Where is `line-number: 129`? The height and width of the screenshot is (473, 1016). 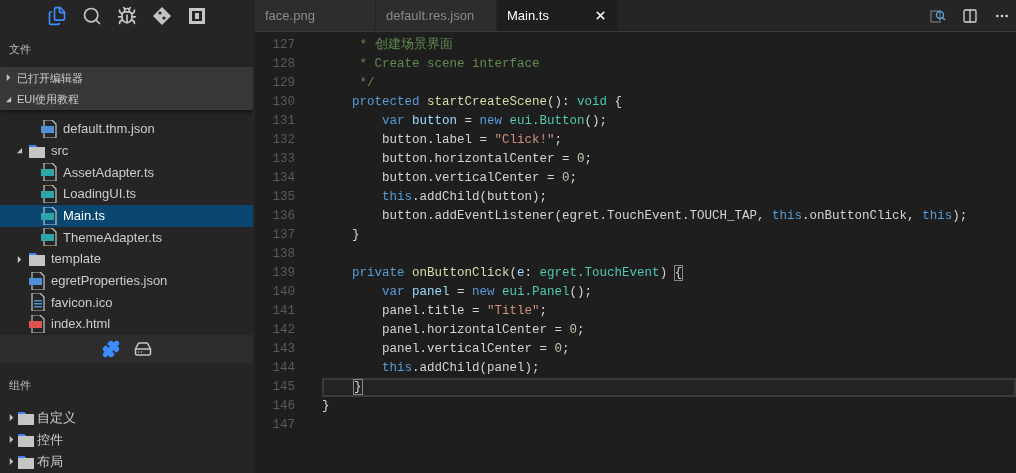
line-number: 129 is located at coordinates (283, 83).